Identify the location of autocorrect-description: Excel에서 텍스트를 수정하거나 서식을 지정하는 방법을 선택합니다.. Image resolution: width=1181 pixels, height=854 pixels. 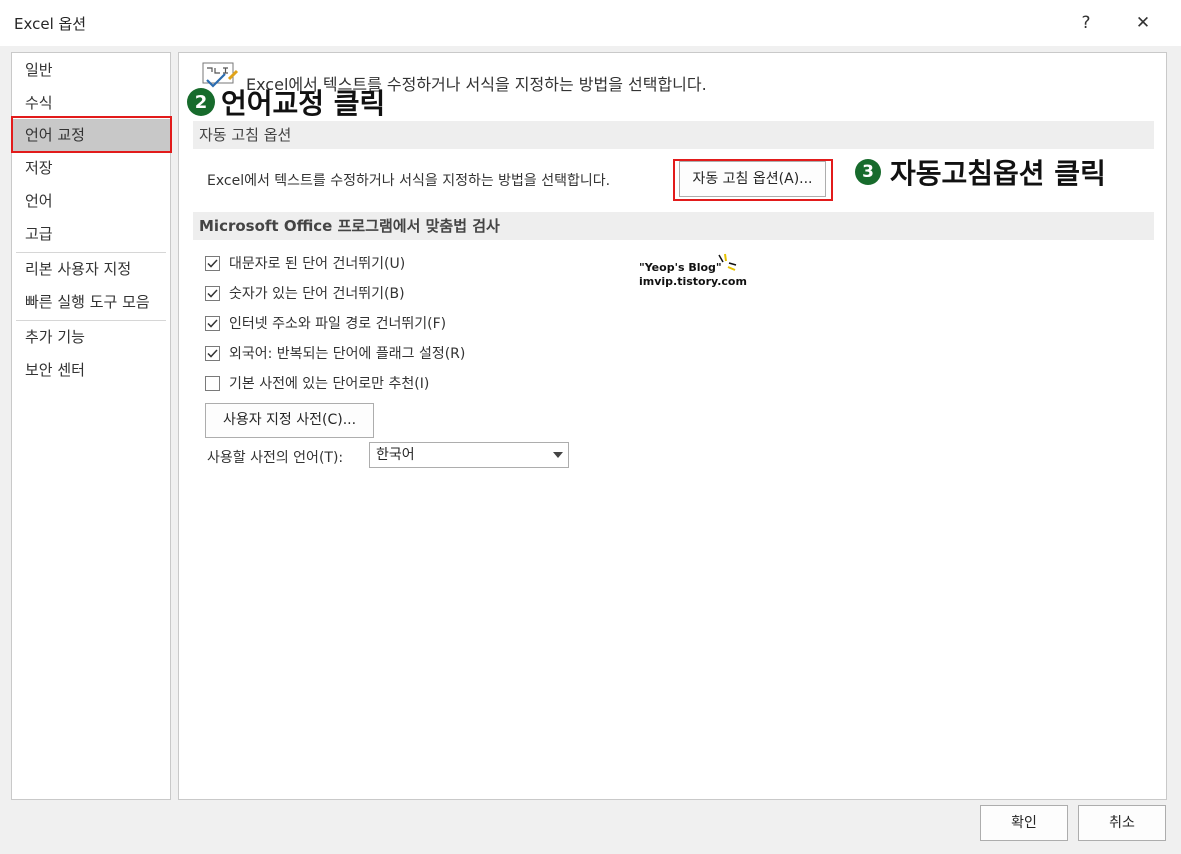
(409, 181).